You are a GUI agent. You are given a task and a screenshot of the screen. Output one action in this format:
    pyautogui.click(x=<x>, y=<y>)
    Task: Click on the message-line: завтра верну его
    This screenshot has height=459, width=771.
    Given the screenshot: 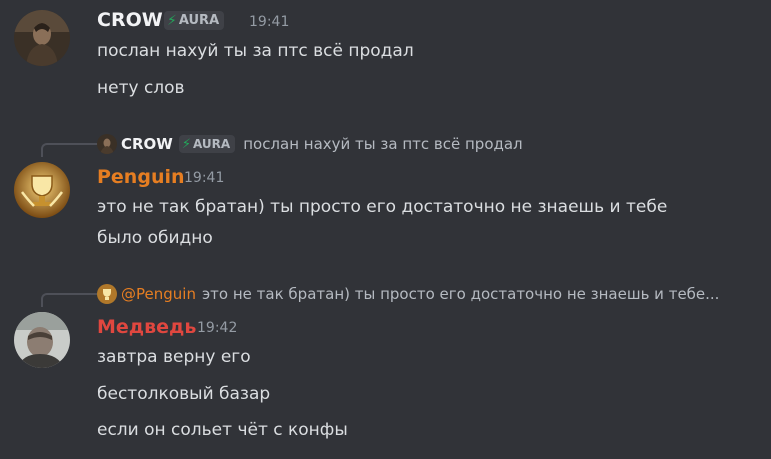 What is the action you would take?
    pyautogui.click(x=174, y=357)
    